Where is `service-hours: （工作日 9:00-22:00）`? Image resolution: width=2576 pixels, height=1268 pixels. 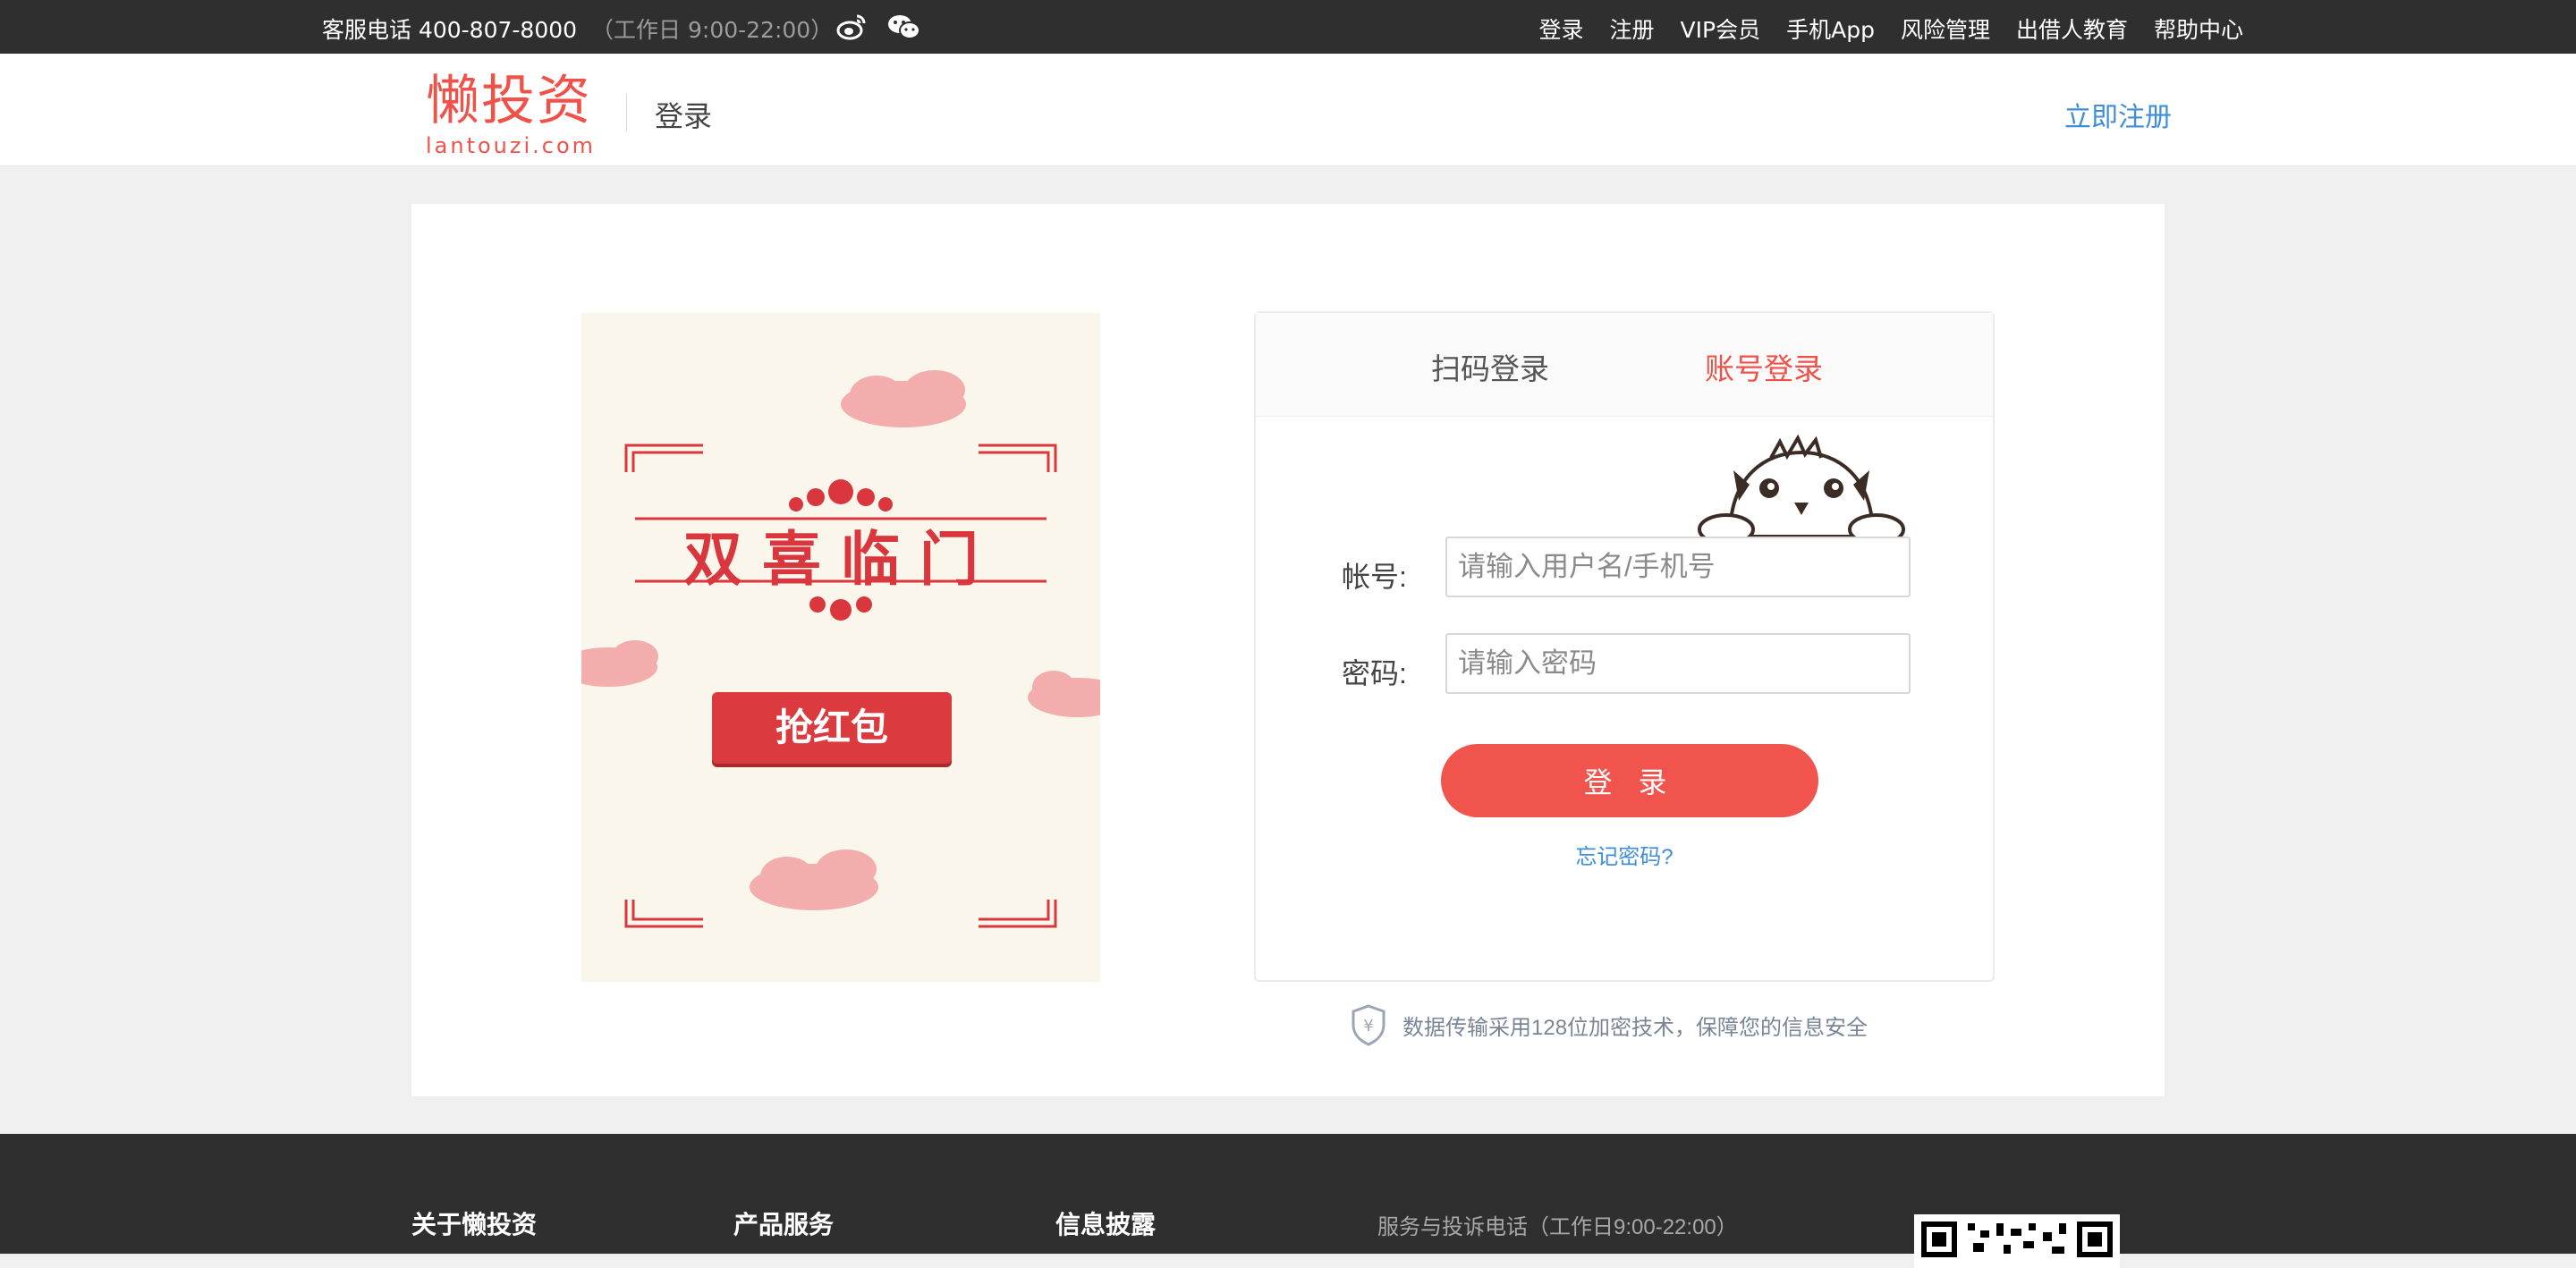
service-hours: （工作日 9:00-22:00） is located at coordinates (712, 30).